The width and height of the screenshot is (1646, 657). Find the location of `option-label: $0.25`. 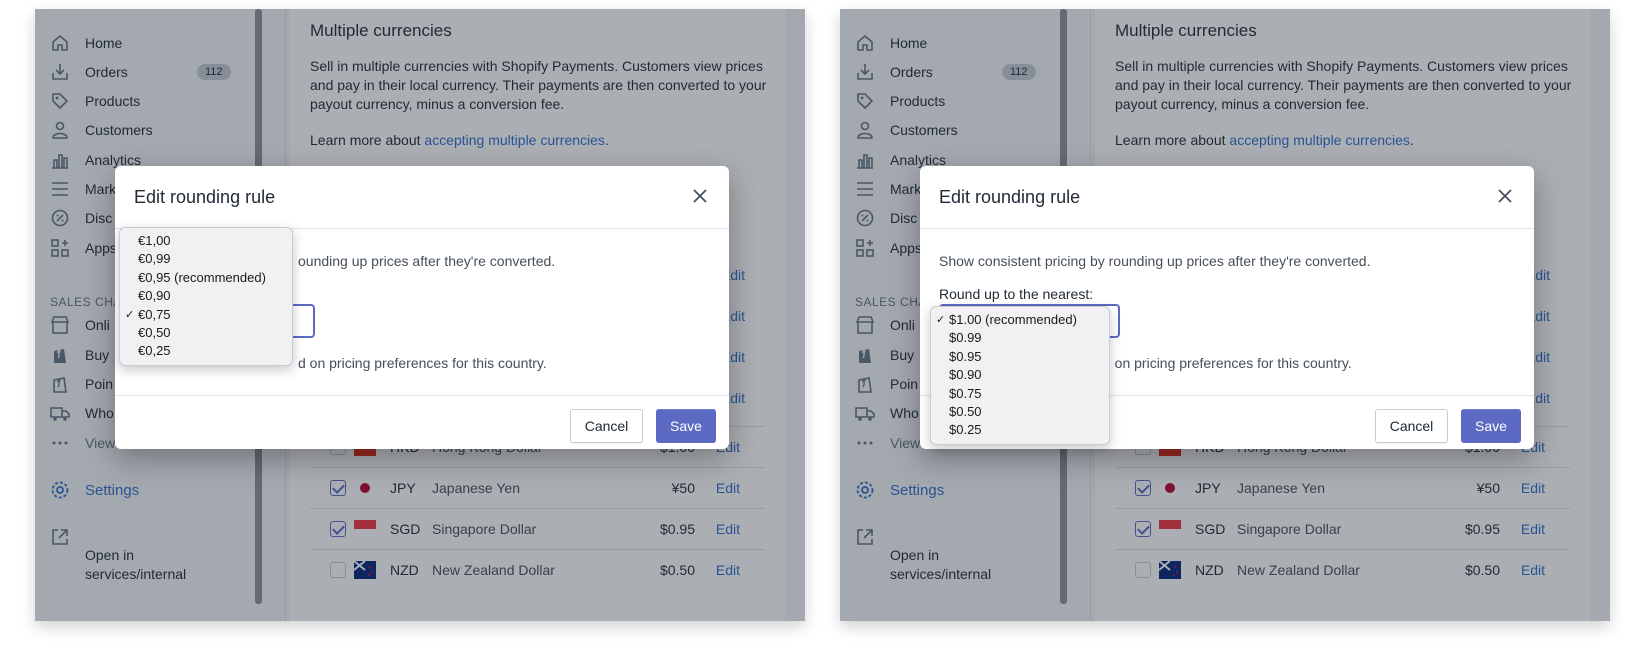

option-label: $0.25 is located at coordinates (965, 430).